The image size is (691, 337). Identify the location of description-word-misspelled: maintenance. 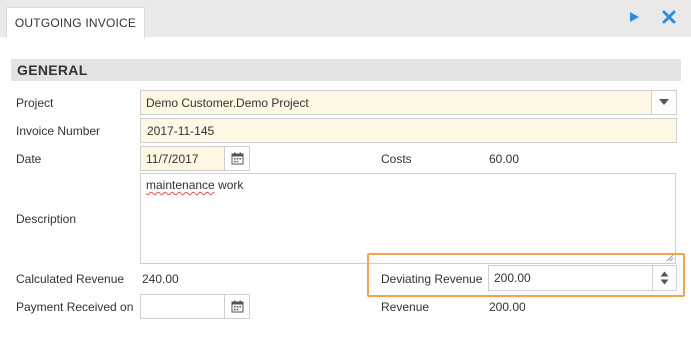
(180, 185).